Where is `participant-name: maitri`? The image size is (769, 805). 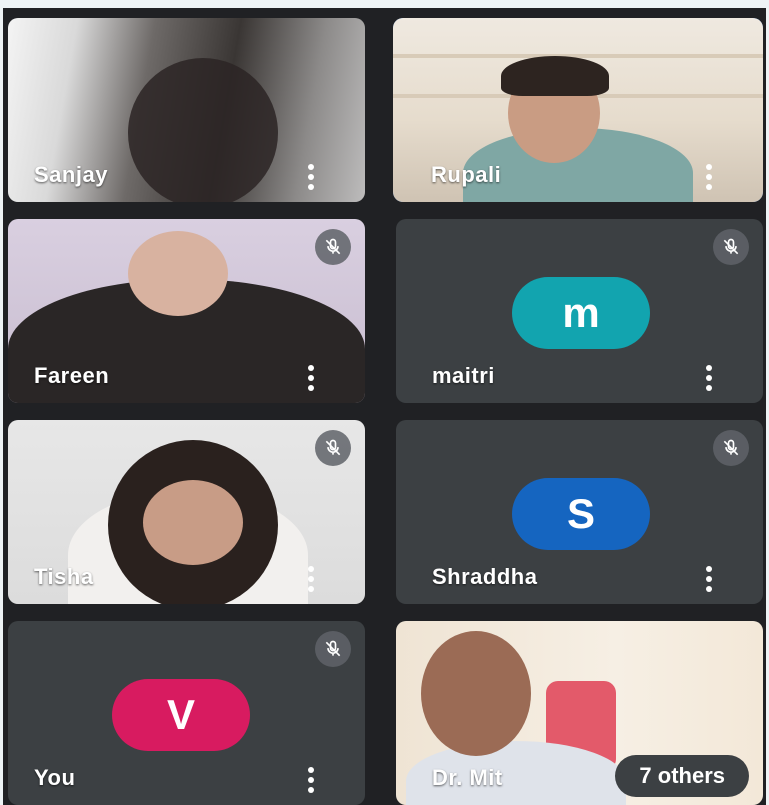 participant-name: maitri is located at coordinates (463, 375).